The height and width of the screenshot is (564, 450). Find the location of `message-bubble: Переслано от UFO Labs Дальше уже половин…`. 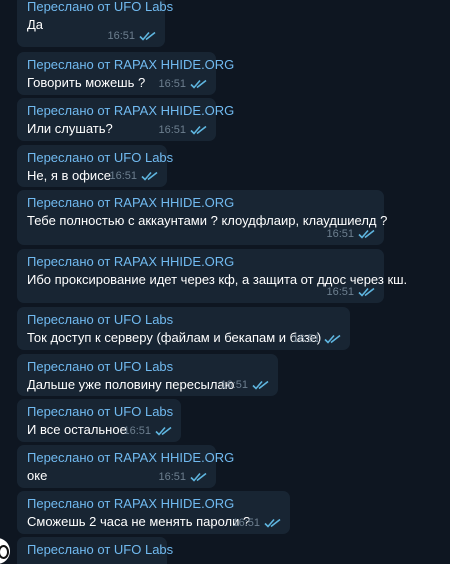

message-bubble: Переслано от UFO Labs Дальше уже половин… is located at coordinates (147, 375).